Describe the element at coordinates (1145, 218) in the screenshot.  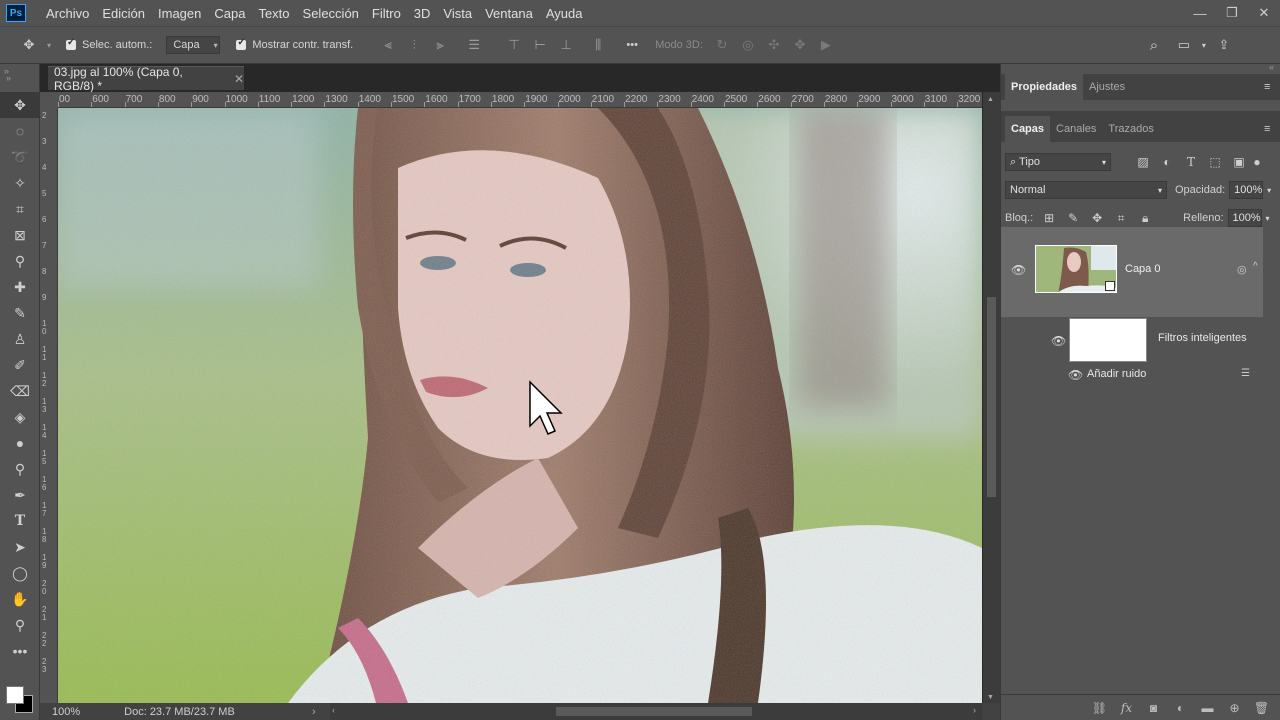
I see `lock-all-icon: 🔒︎` at that location.